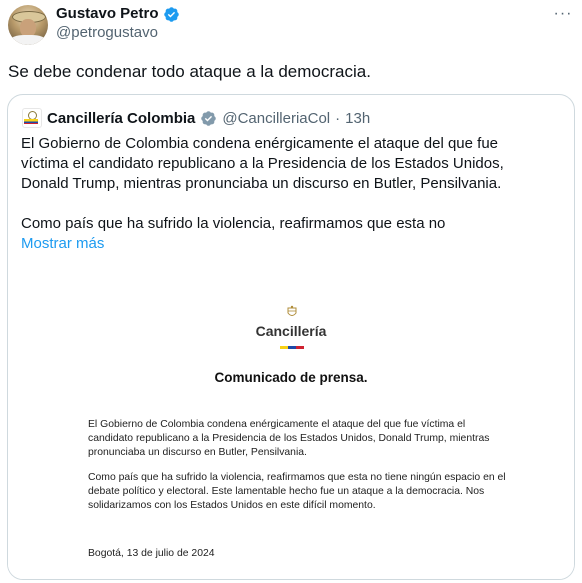 Image resolution: width=582 pixels, height=583 pixels. Describe the element at coordinates (28, 40) in the screenshot. I see `avatar-shirt-shape` at that location.